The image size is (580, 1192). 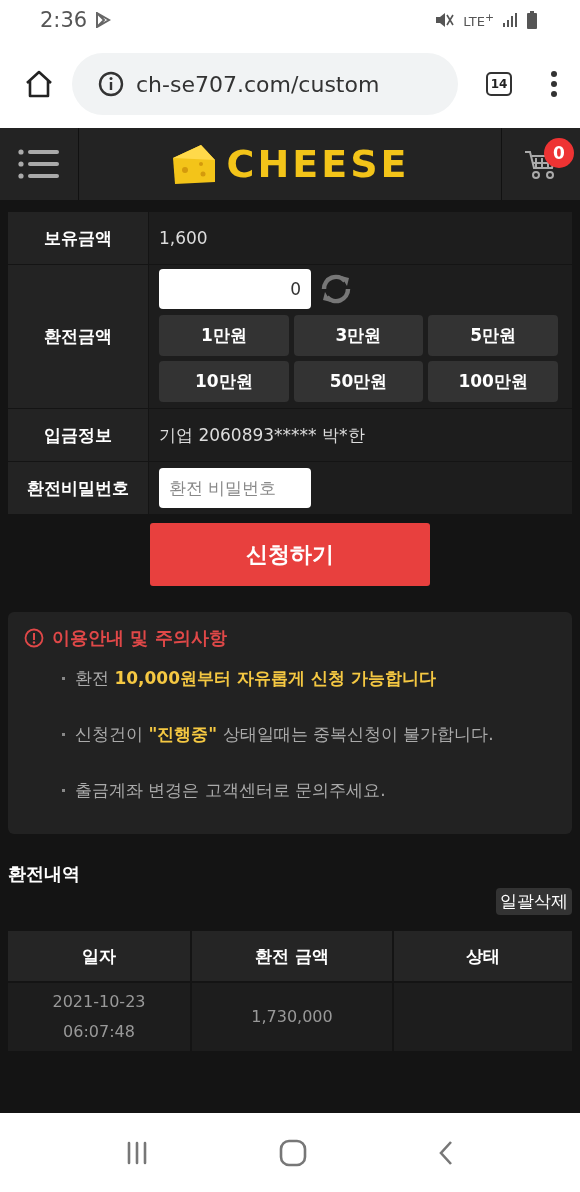 What do you see at coordinates (446, 1152) in the screenshot?
I see `back-icon` at bounding box center [446, 1152].